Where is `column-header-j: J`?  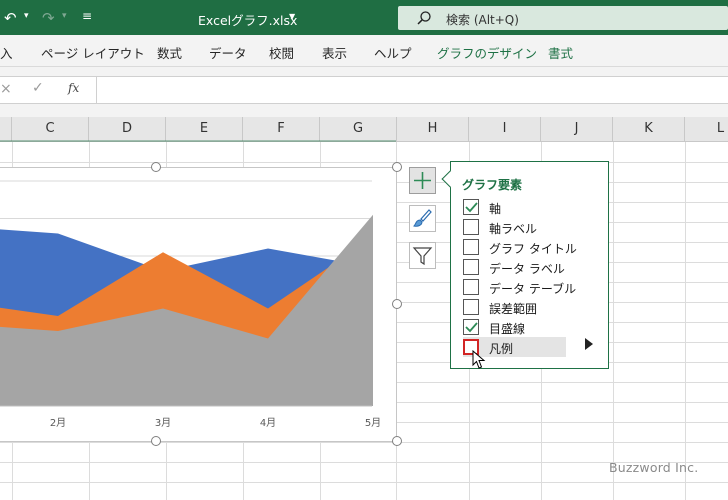
column-header-j: J is located at coordinates (577, 129).